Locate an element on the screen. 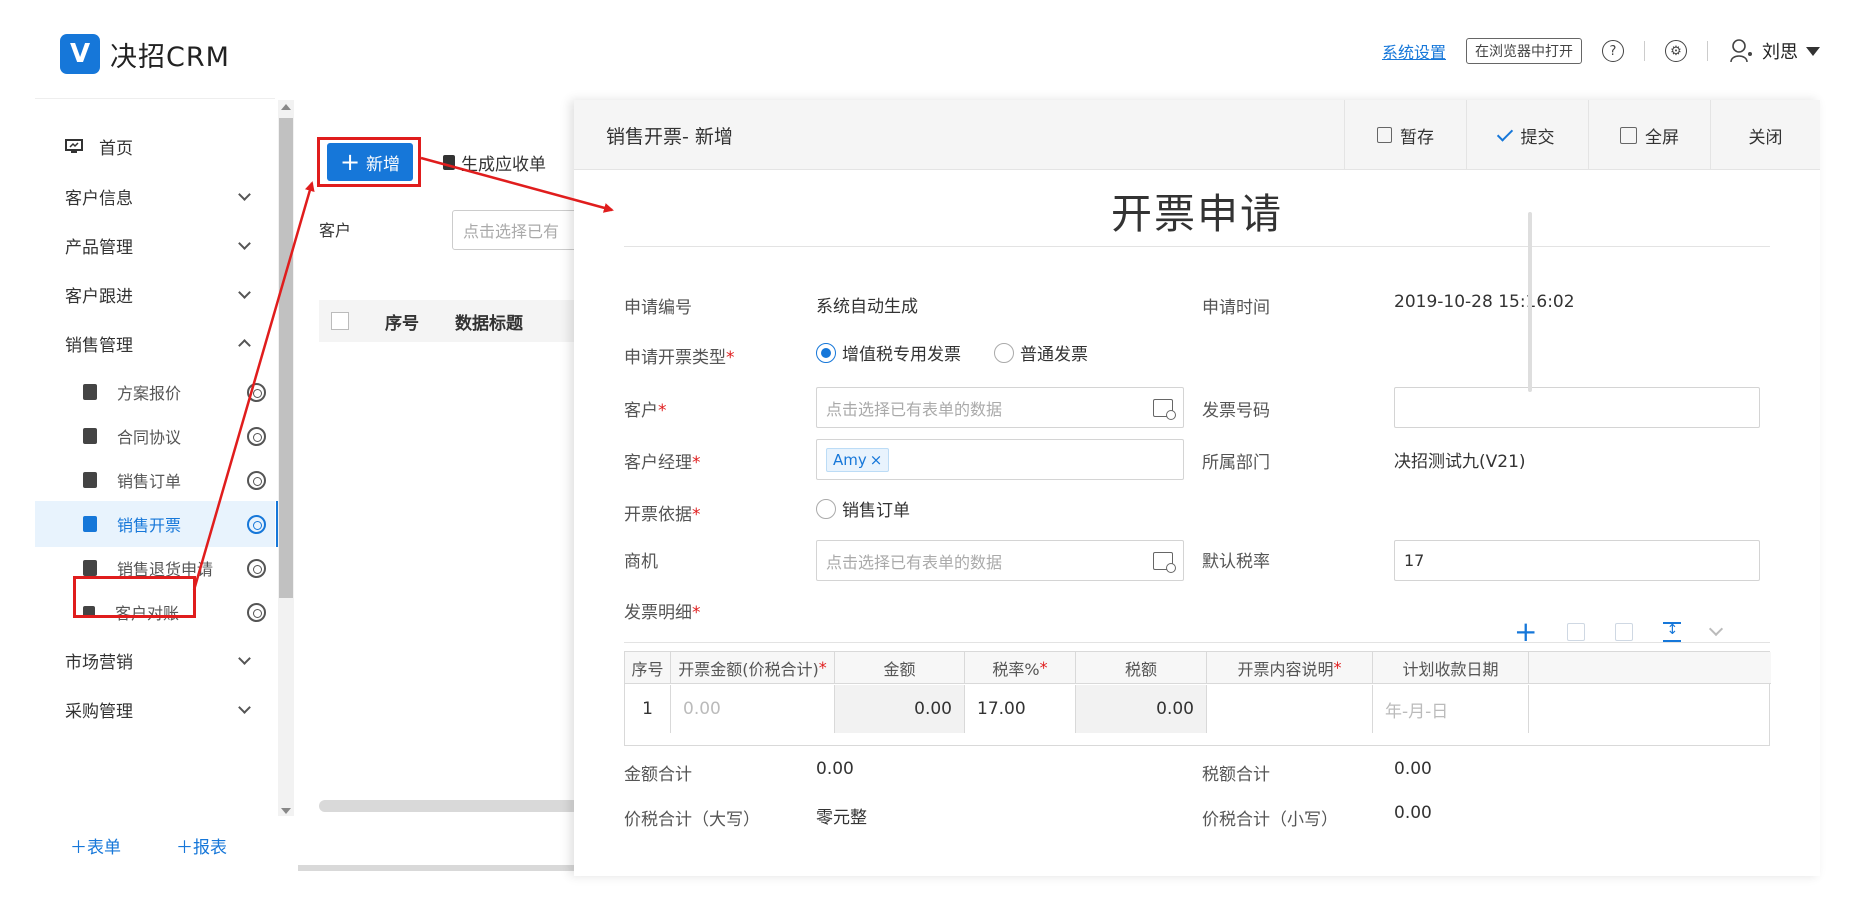 This screenshot has width=1850, height=916. sidebar-subitem-quotation: 方案报价 is located at coordinates (155, 392).